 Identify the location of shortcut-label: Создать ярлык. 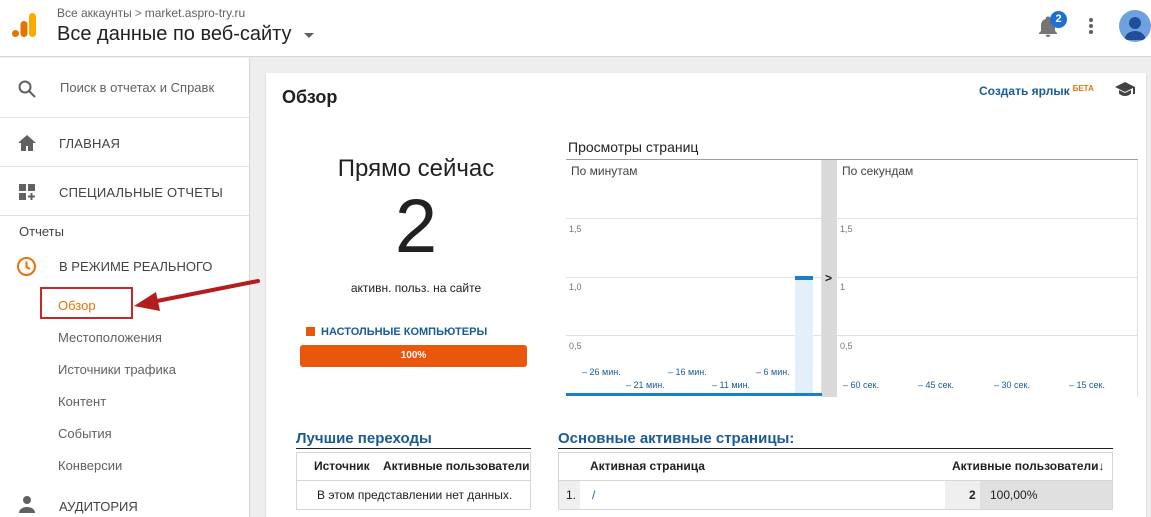
(1024, 91).